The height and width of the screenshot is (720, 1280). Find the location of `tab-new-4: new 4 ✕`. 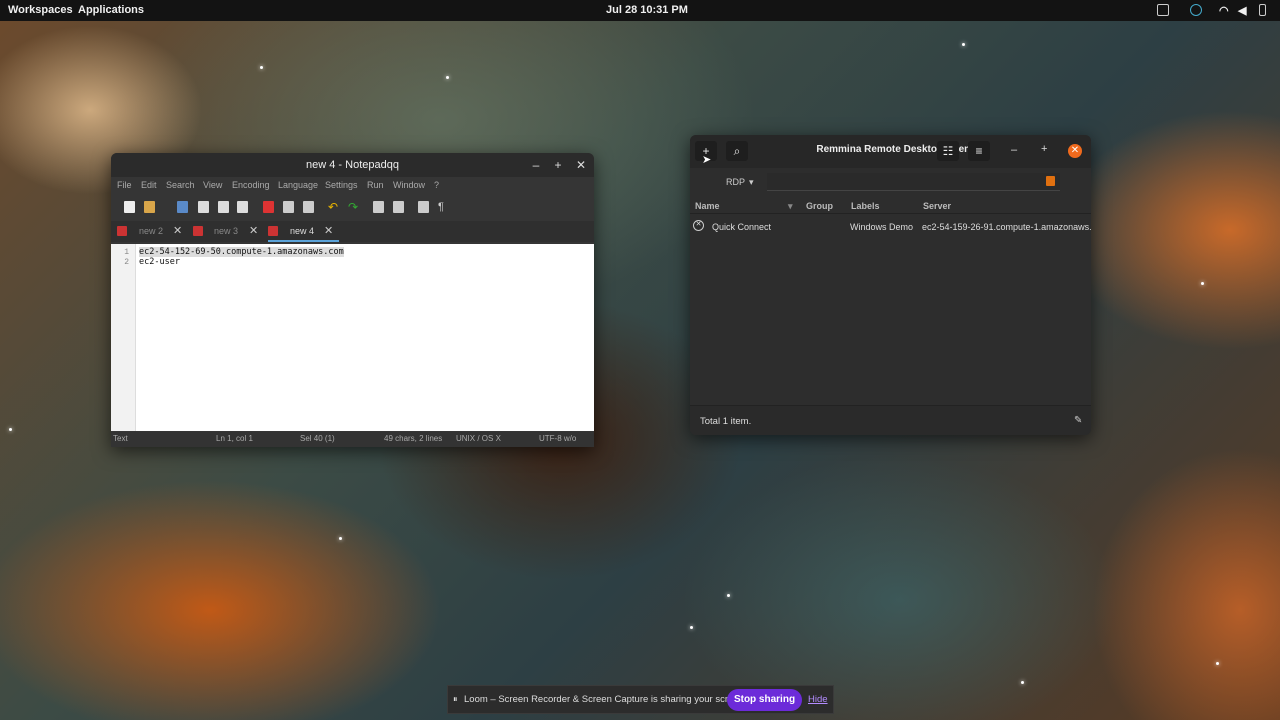

tab-new-4: new 4 ✕ is located at coordinates (303, 231).